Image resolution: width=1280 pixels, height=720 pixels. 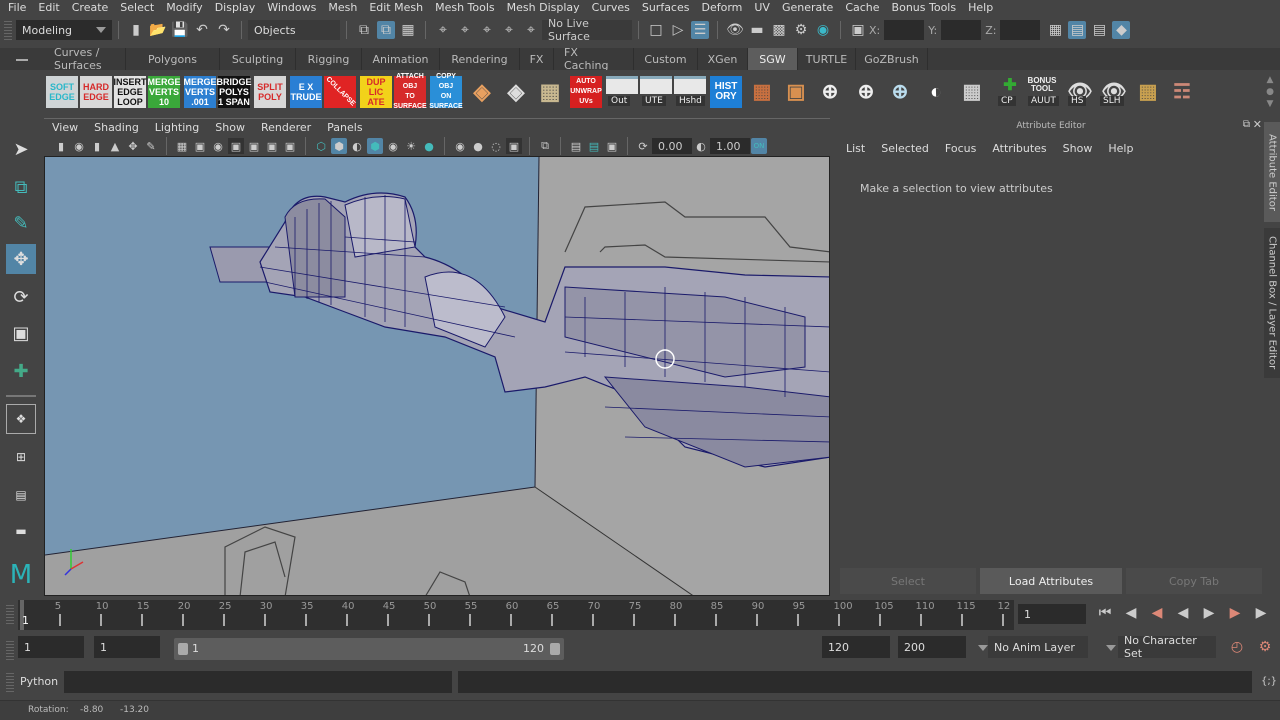 I want to click on undo-icon: ↶, so click(x=202, y=30).